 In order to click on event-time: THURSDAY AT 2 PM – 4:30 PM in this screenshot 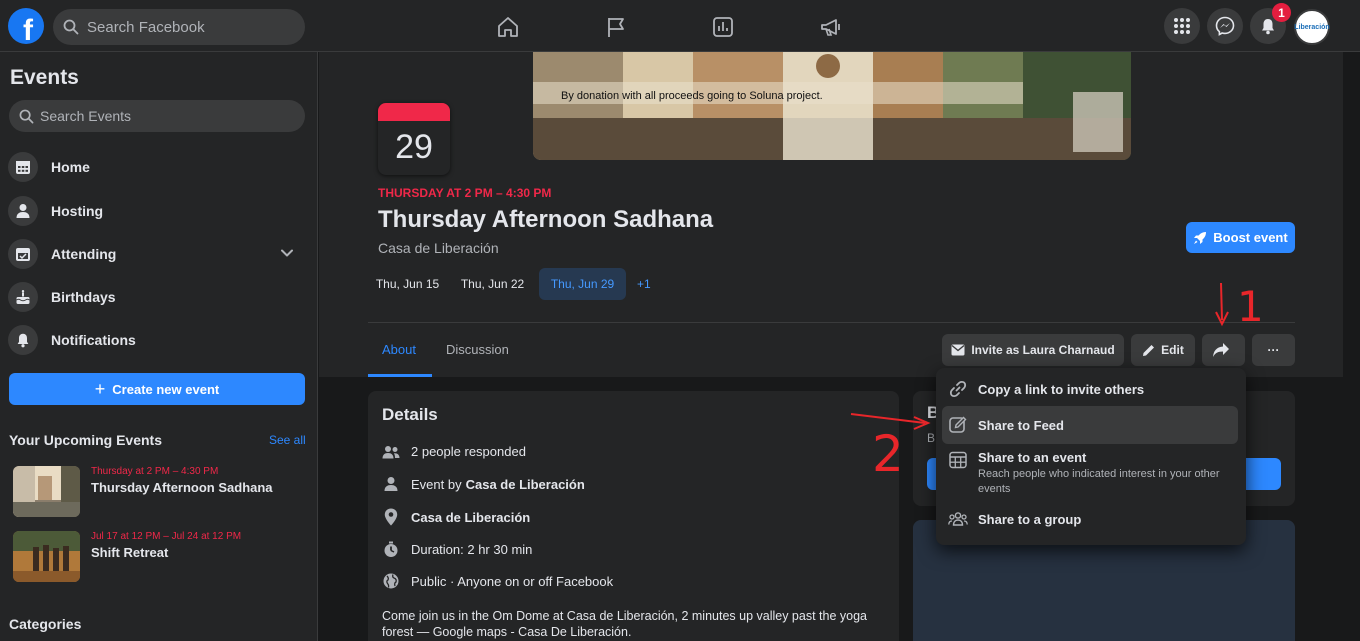, I will do `click(465, 193)`.